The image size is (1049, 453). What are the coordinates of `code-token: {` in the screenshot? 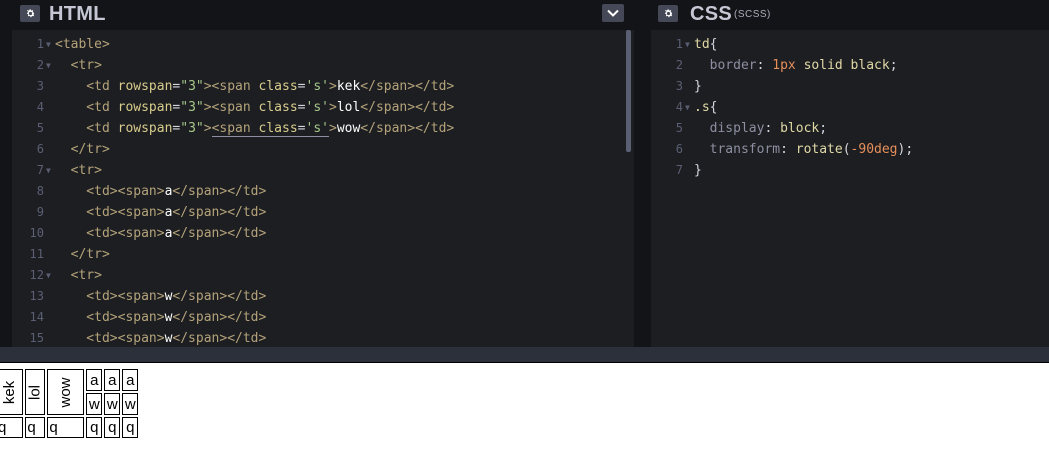 It's located at (713, 107).